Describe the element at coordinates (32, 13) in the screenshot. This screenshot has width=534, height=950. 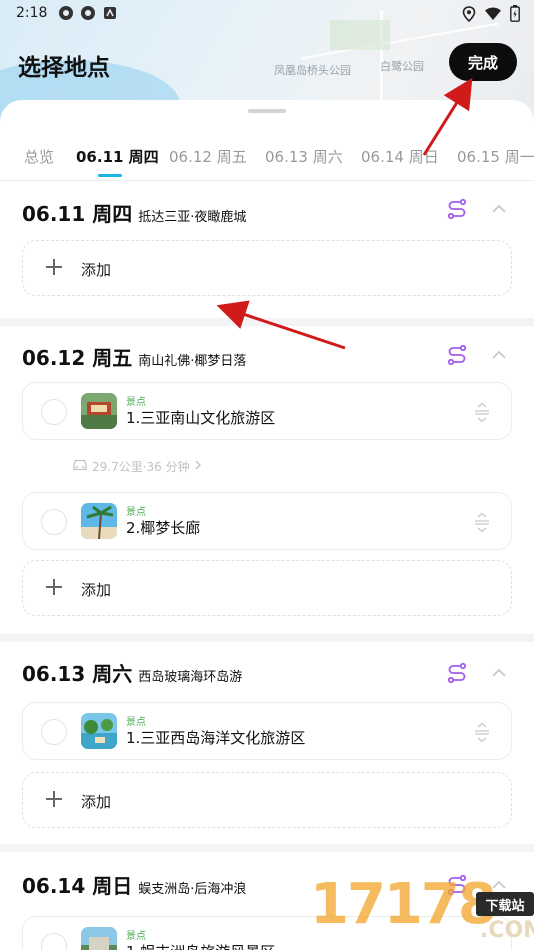
I see `status-time: 2:18` at that location.